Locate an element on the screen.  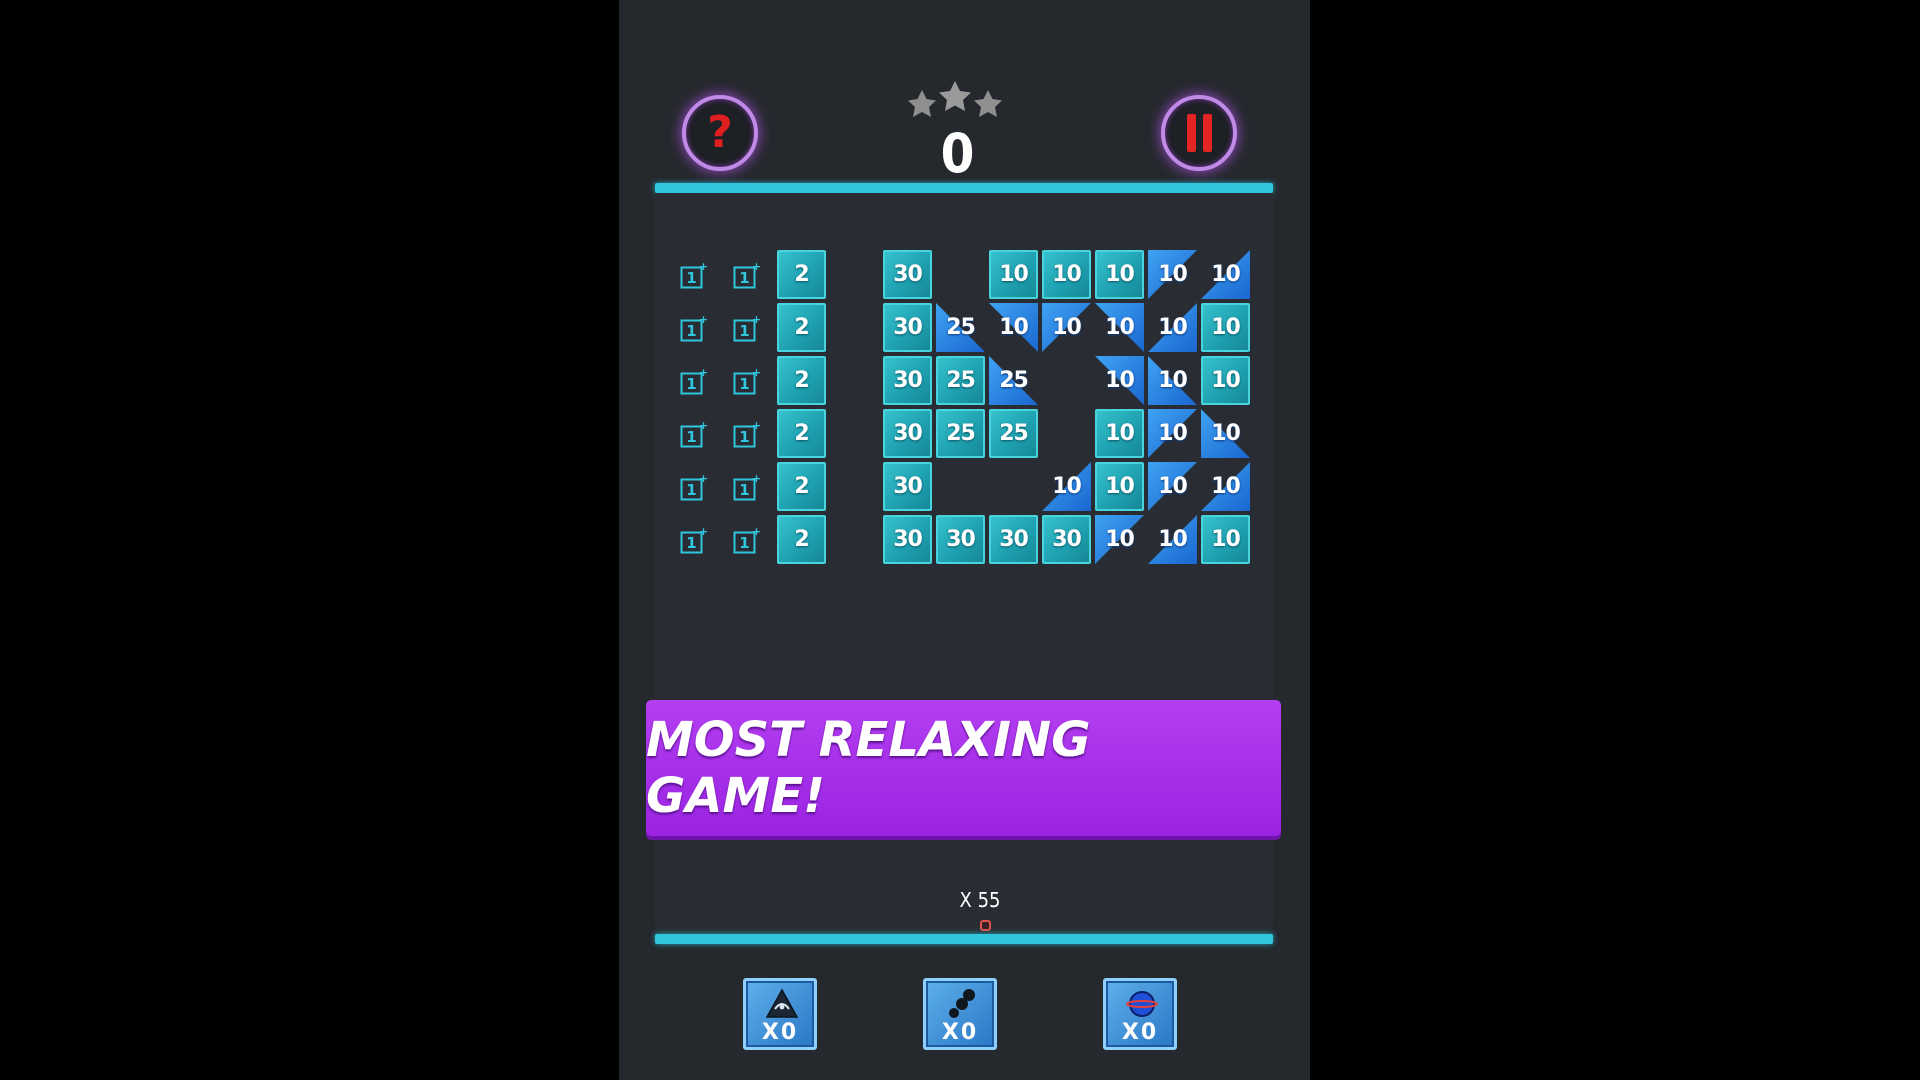
ceiling-bar is located at coordinates (964, 188).